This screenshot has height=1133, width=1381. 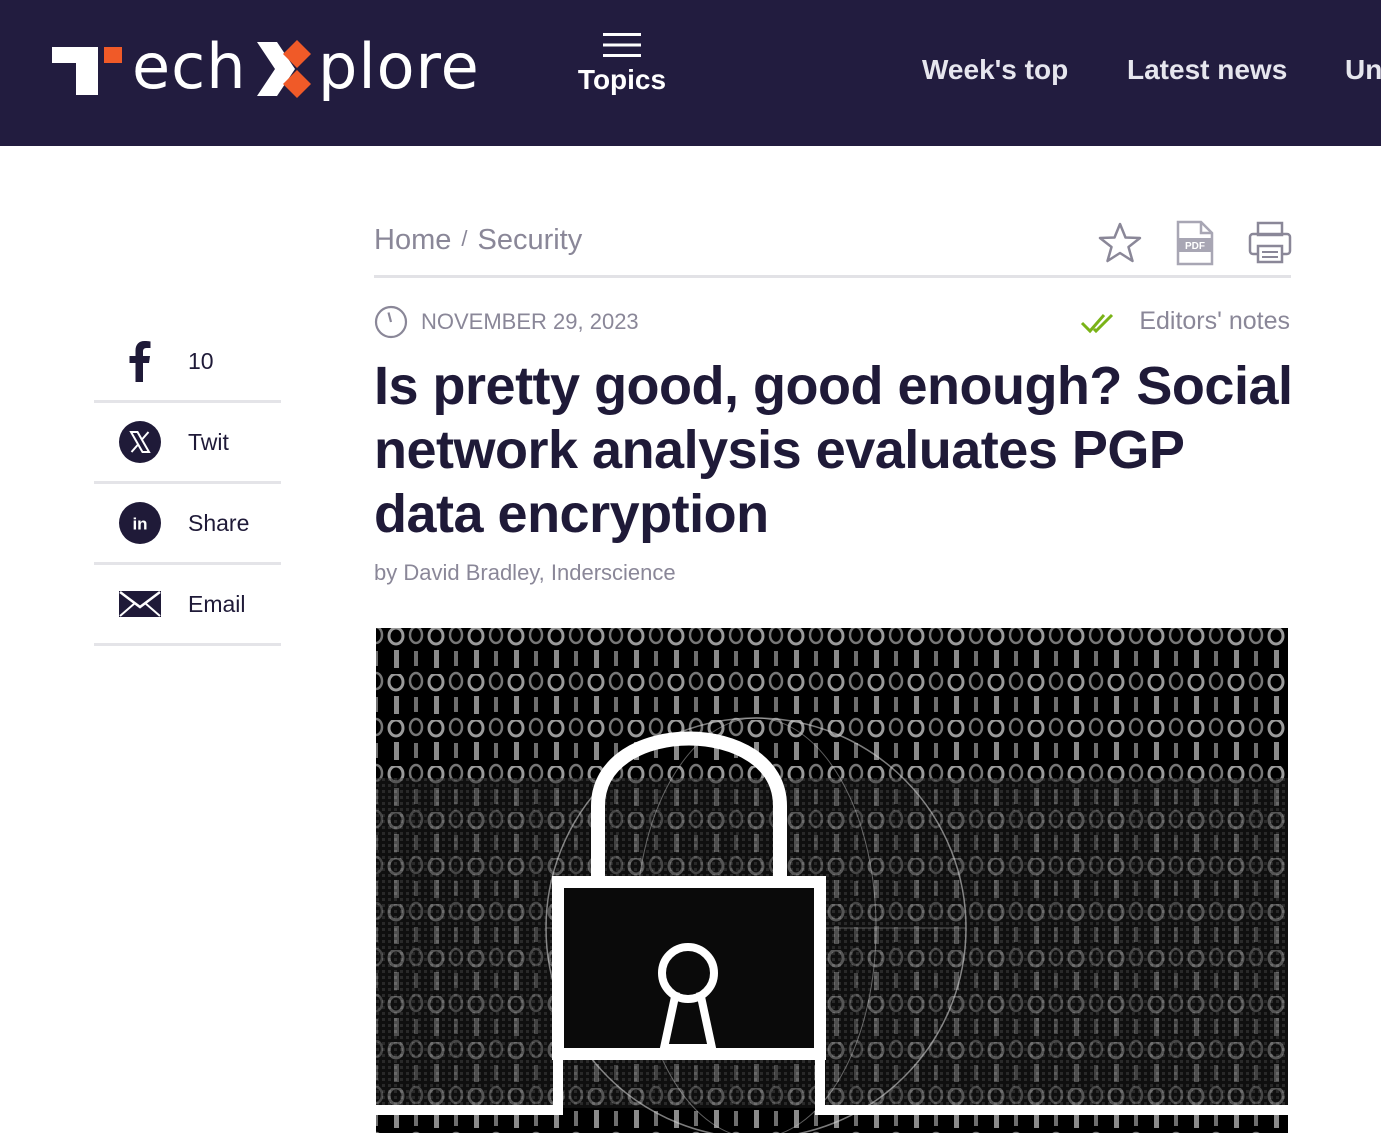 What do you see at coordinates (217, 604) in the screenshot?
I see `email-share-label: Email` at bounding box center [217, 604].